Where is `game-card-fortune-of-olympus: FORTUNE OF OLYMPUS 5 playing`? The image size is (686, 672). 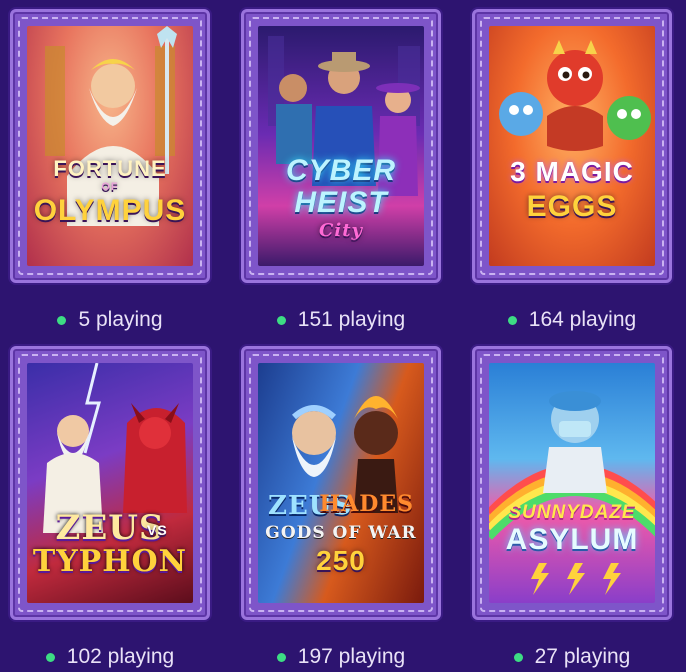
game-card-fortune-of-olympus: FORTUNE OF OLYMPUS 5 playing is located at coordinates (110, 172).